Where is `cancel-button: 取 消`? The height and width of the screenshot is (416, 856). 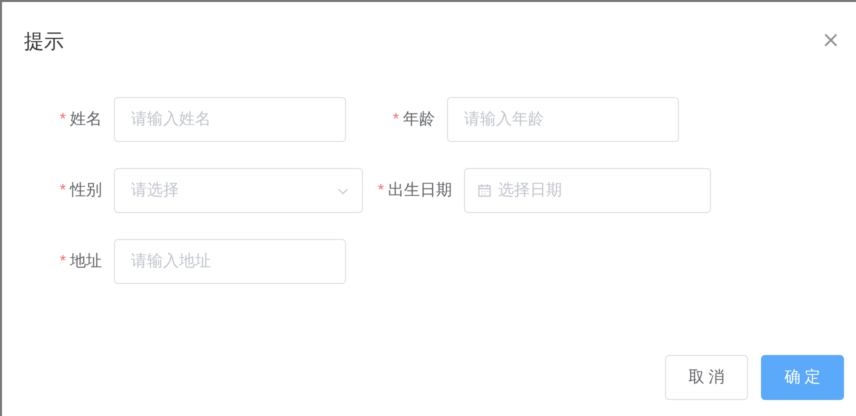
cancel-button: 取 消 is located at coordinates (706, 377).